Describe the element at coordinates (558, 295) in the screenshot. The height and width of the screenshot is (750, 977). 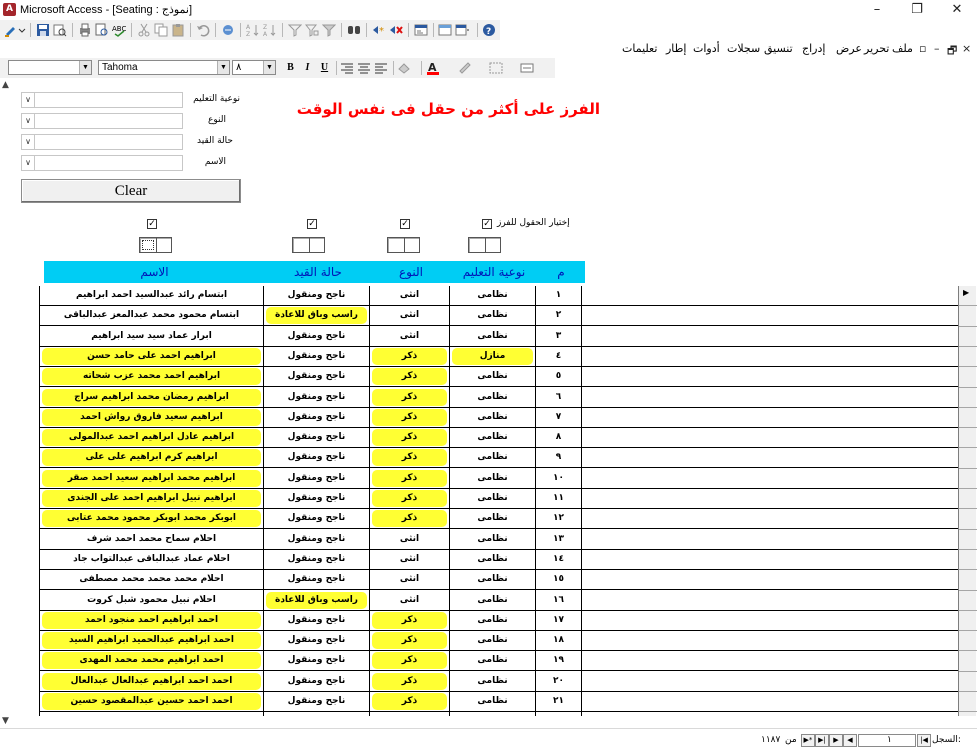
I see `cell-num: ١` at that location.